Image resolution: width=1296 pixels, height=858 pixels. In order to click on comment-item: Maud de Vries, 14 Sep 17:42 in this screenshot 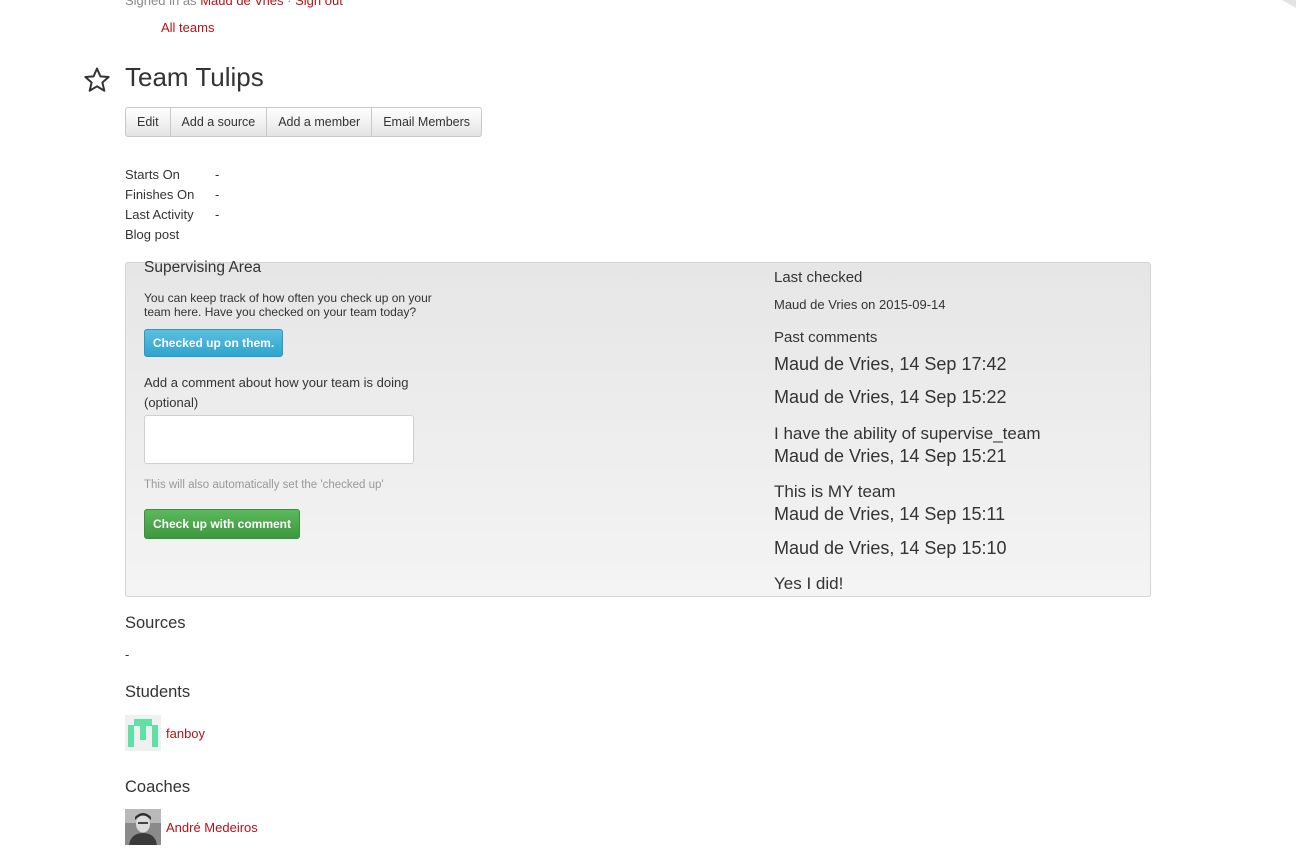, I will do `click(890, 364)`.